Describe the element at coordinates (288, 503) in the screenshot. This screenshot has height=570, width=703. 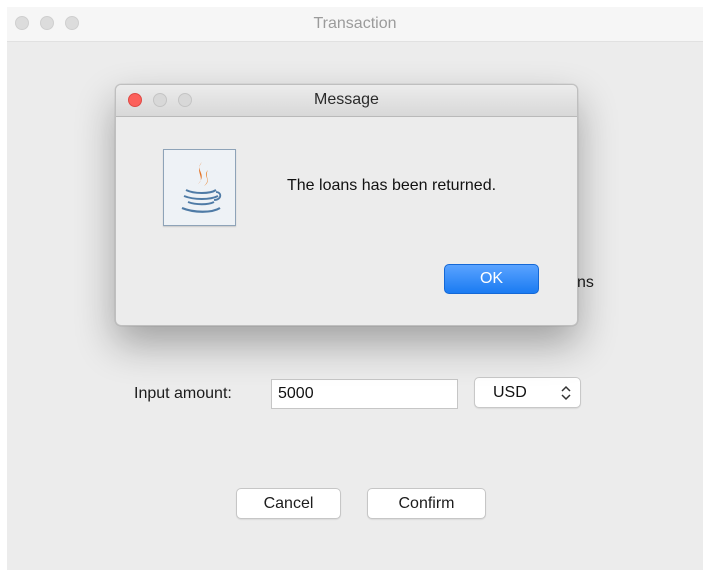
I see `cancel-button: Cancel` at that location.